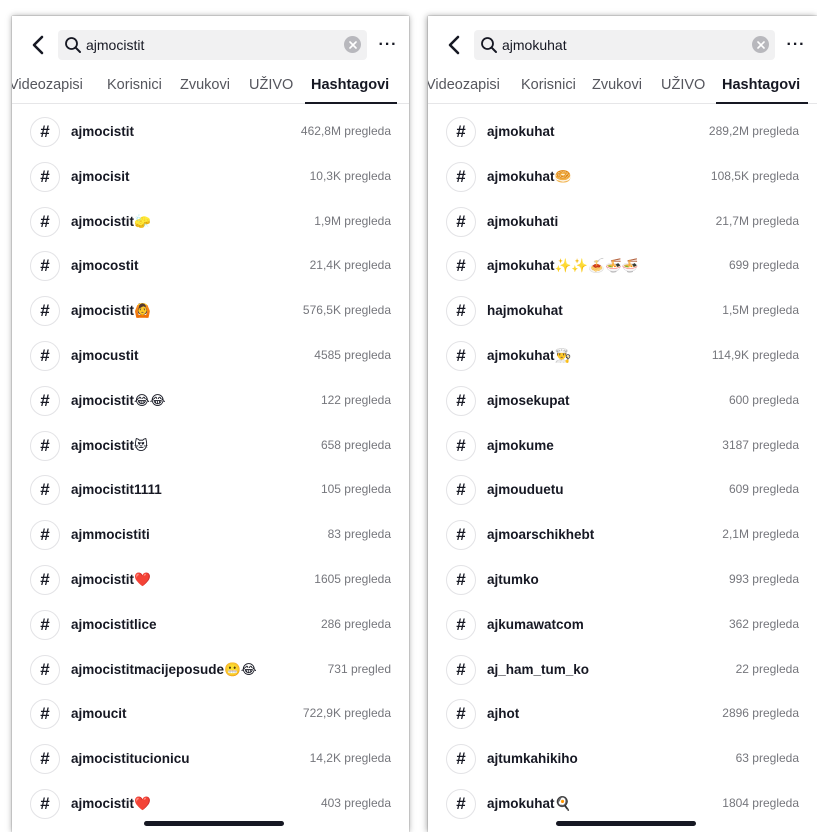  What do you see at coordinates (622, 803) in the screenshot?
I see `hashtag-result-row: # ajmokuhat🍳 1804 pregleda` at bounding box center [622, 803].